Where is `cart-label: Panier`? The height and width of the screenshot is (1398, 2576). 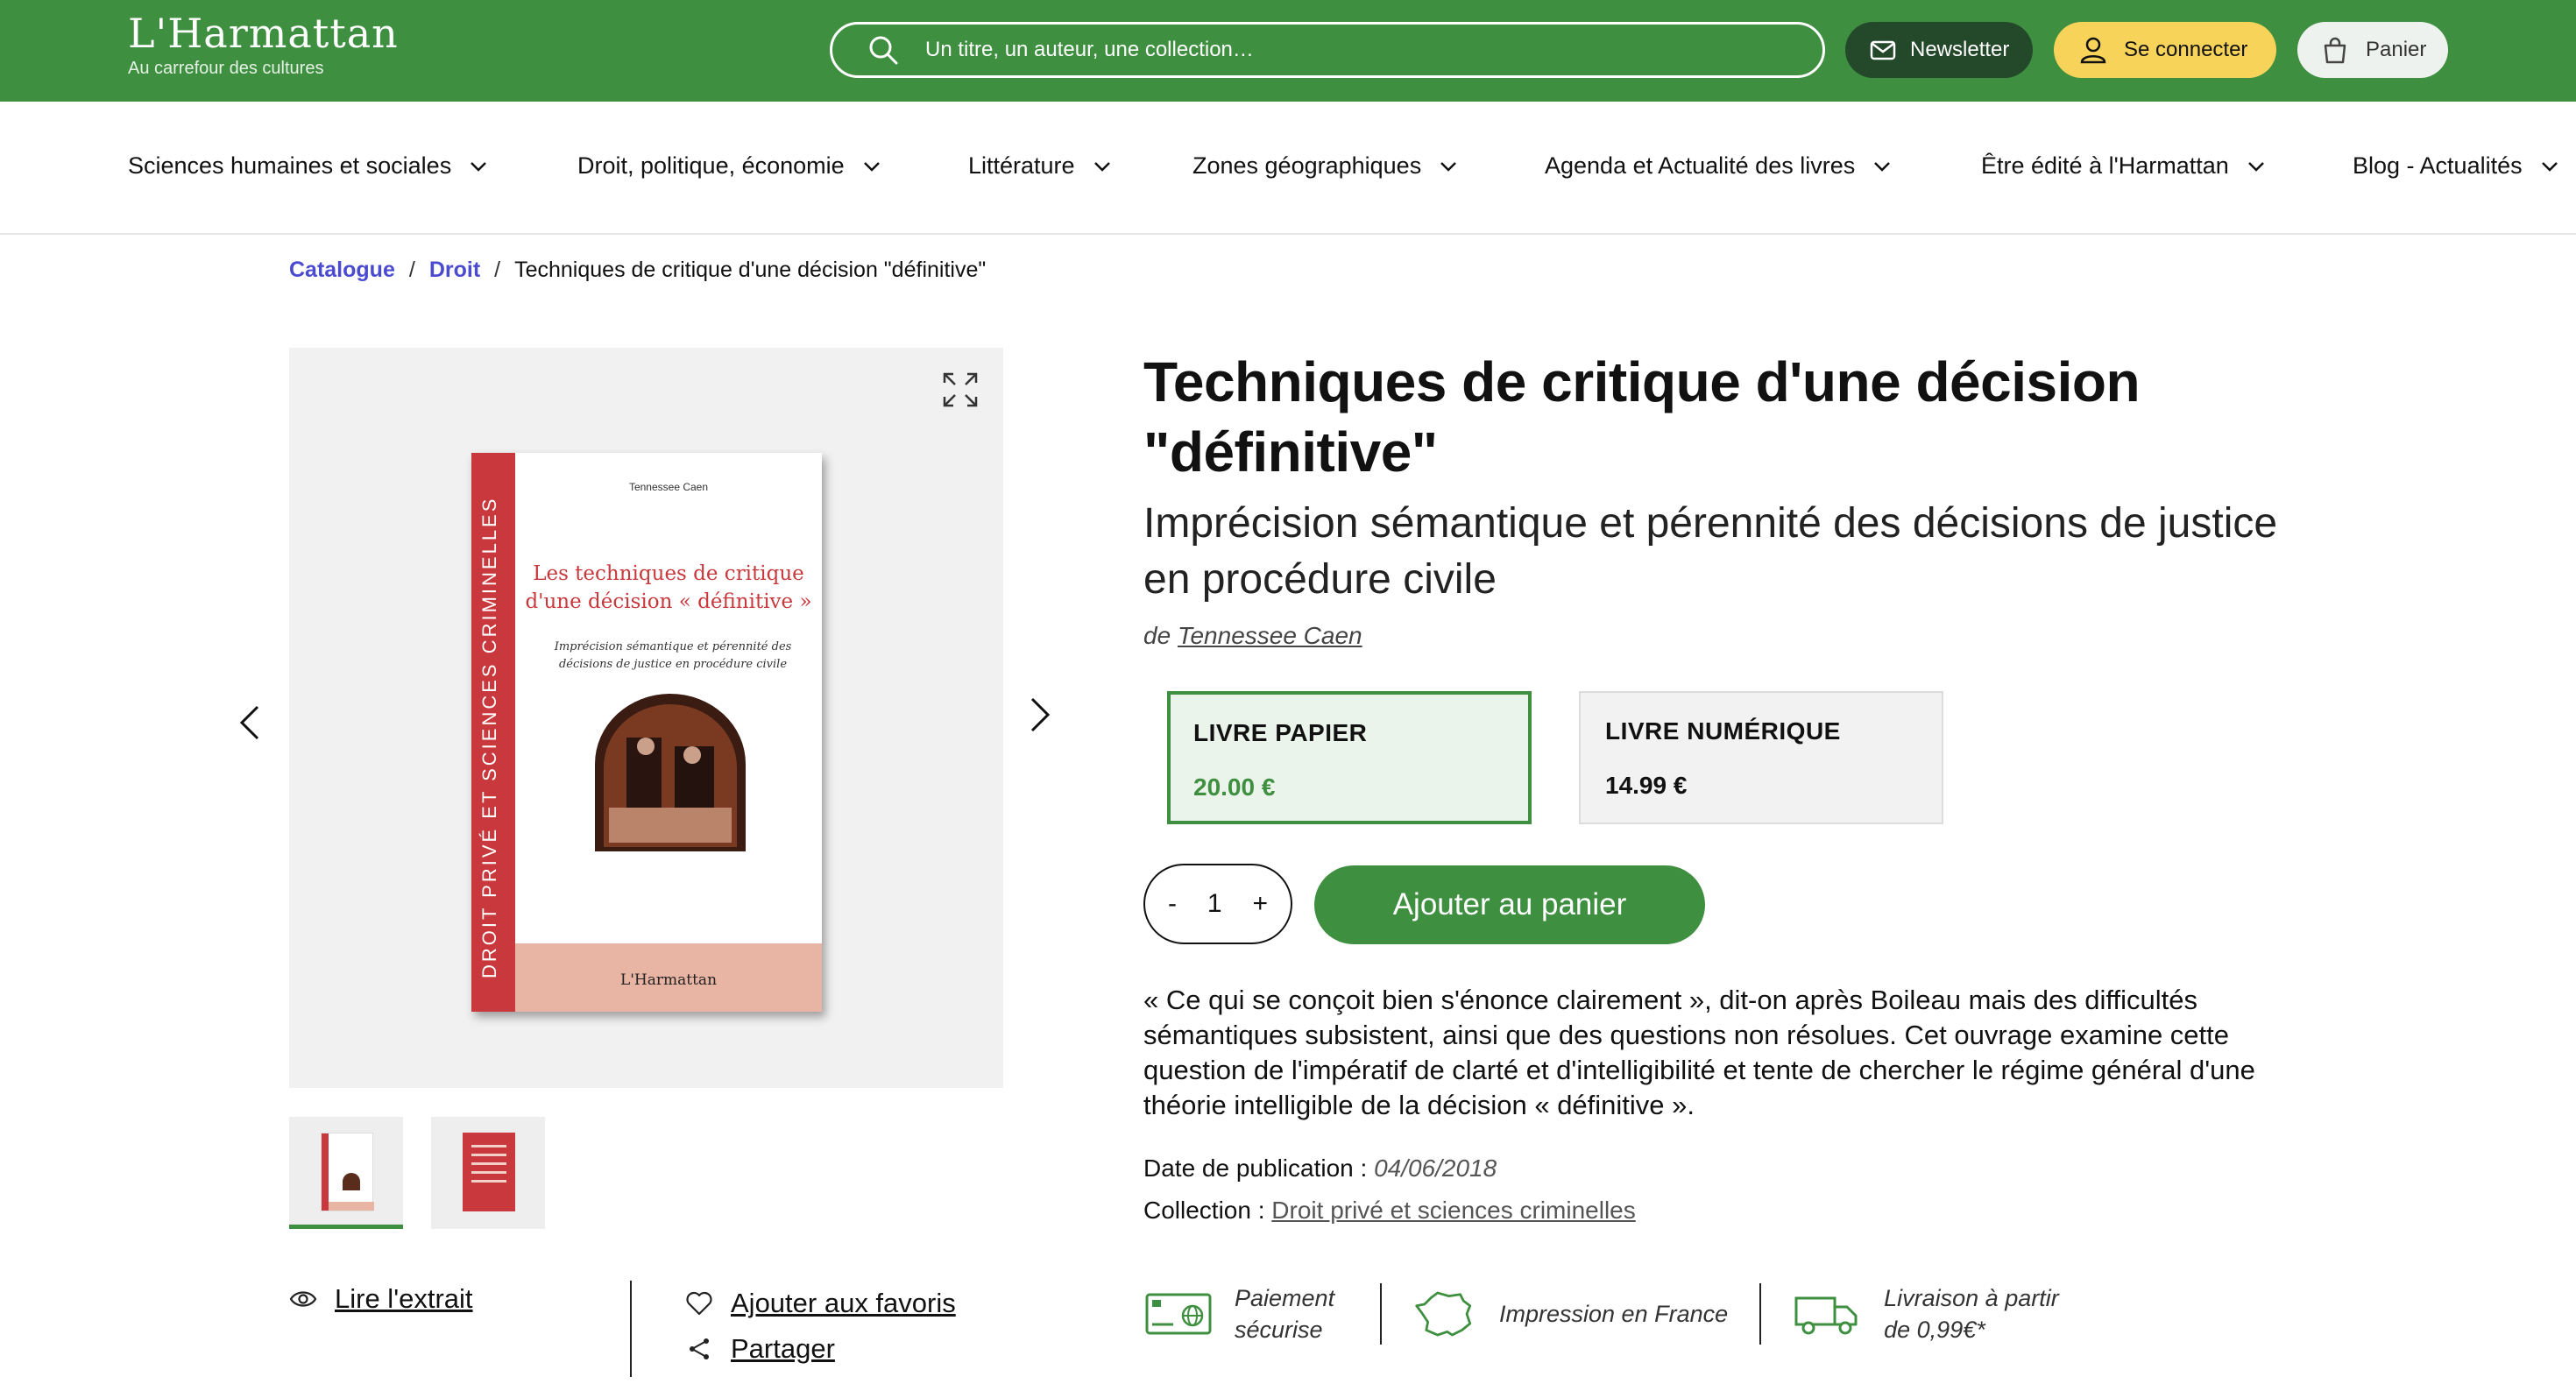
cart-label: Panier is located at coordinates (2396, 49).